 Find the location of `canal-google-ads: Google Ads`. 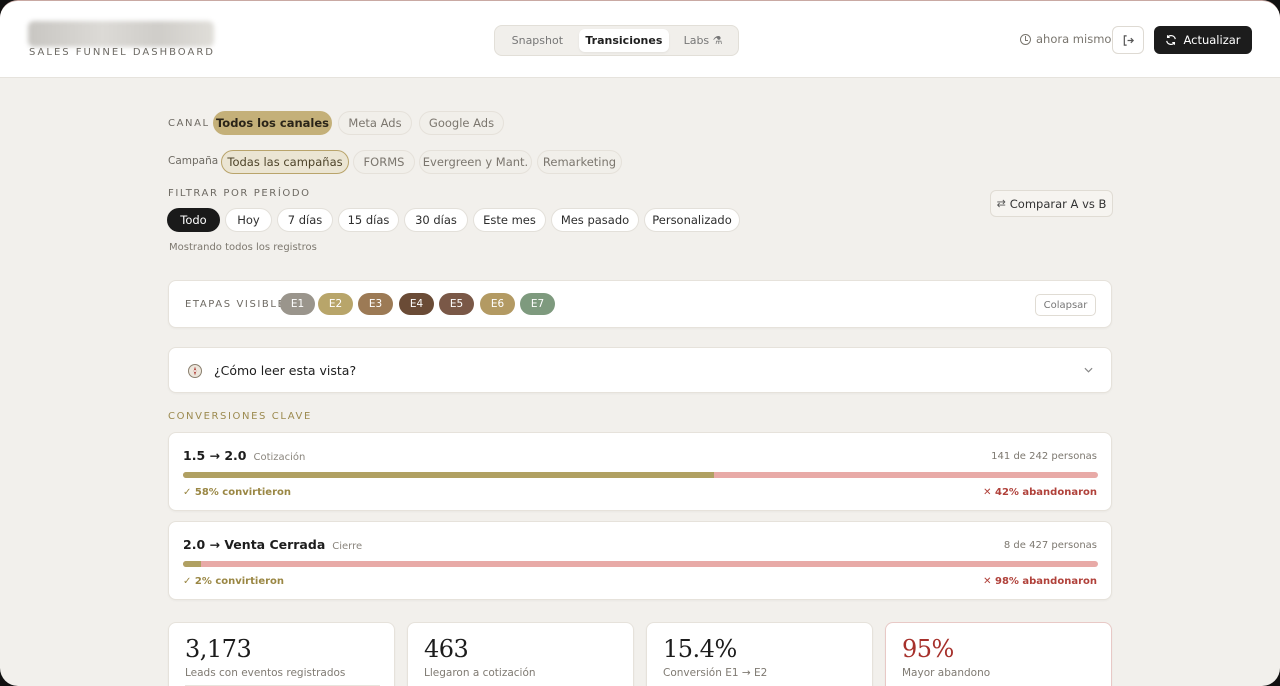

canal-google-ads: Google Ads is located at coordinates (461, 123).